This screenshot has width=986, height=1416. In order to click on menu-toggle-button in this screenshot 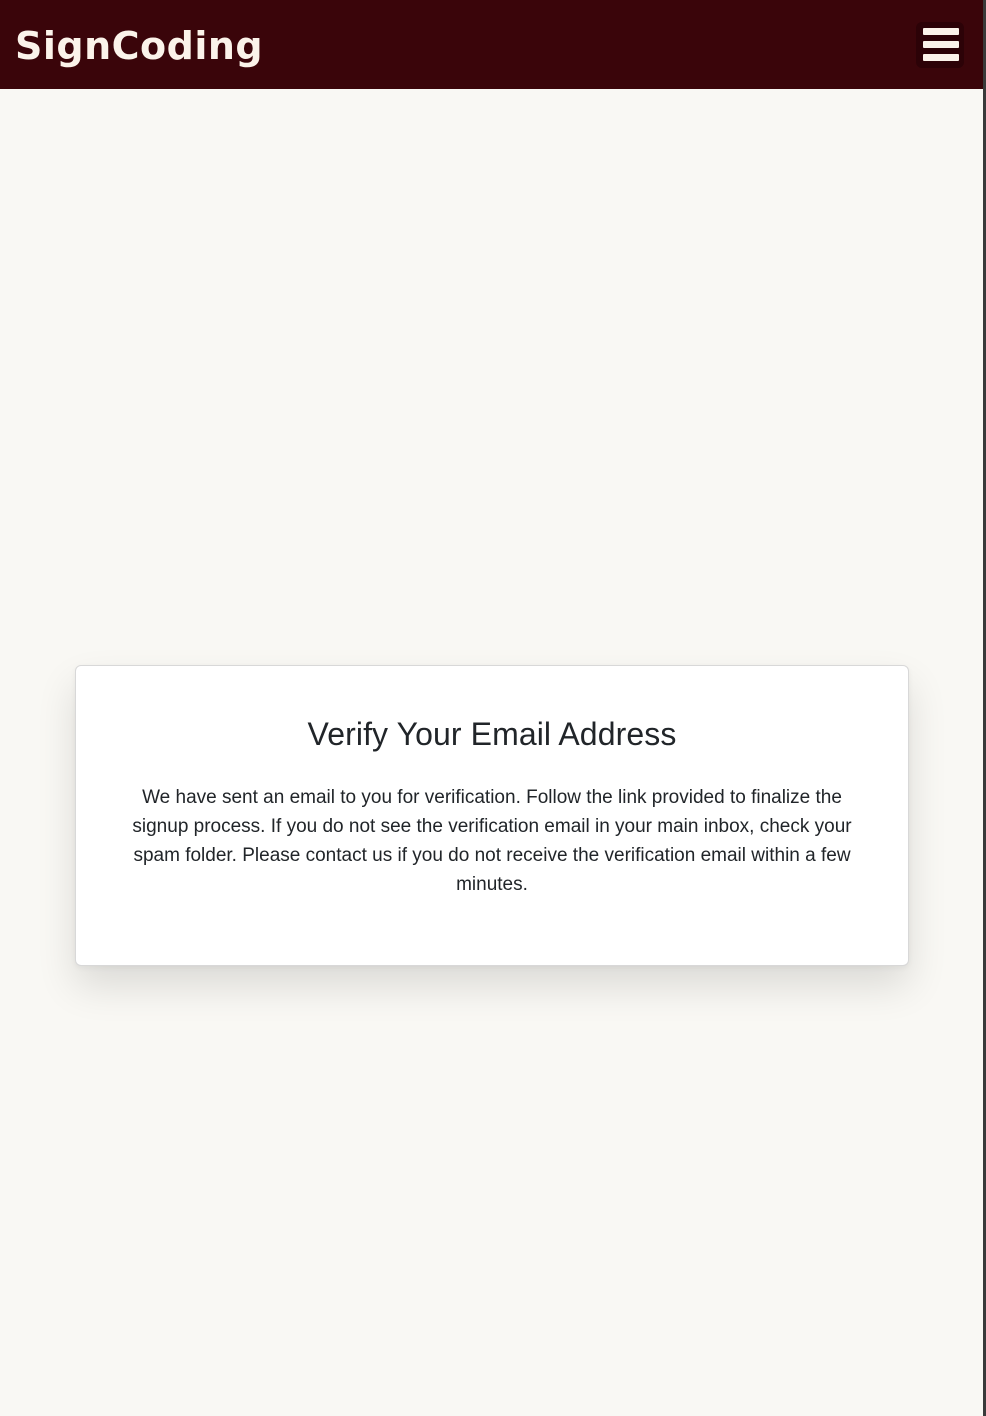, I will do `click(940, 45)`.